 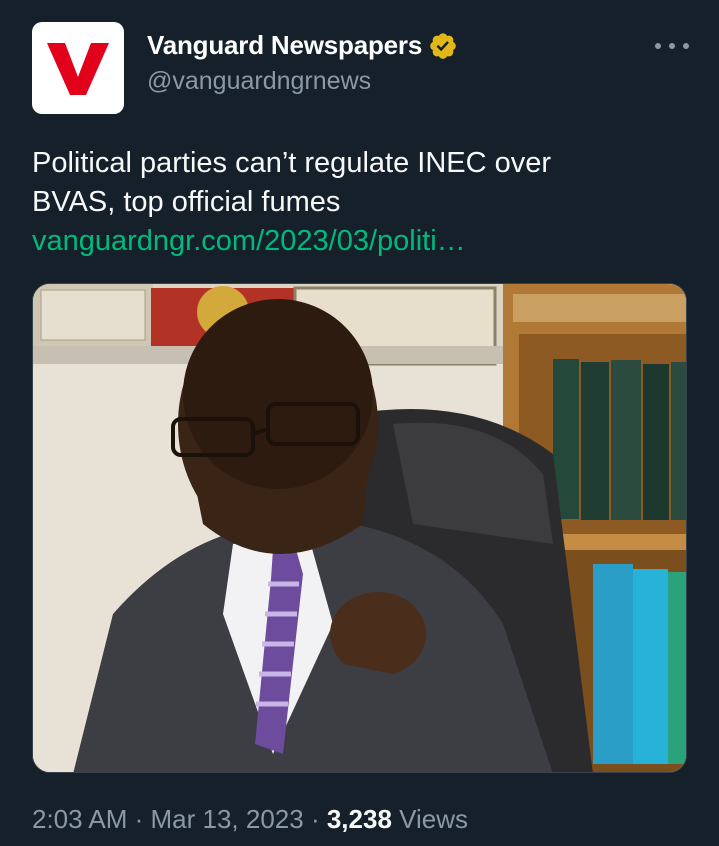 I want to click on display-name: Vanguard Newspapers, so click(x=284, y=45).